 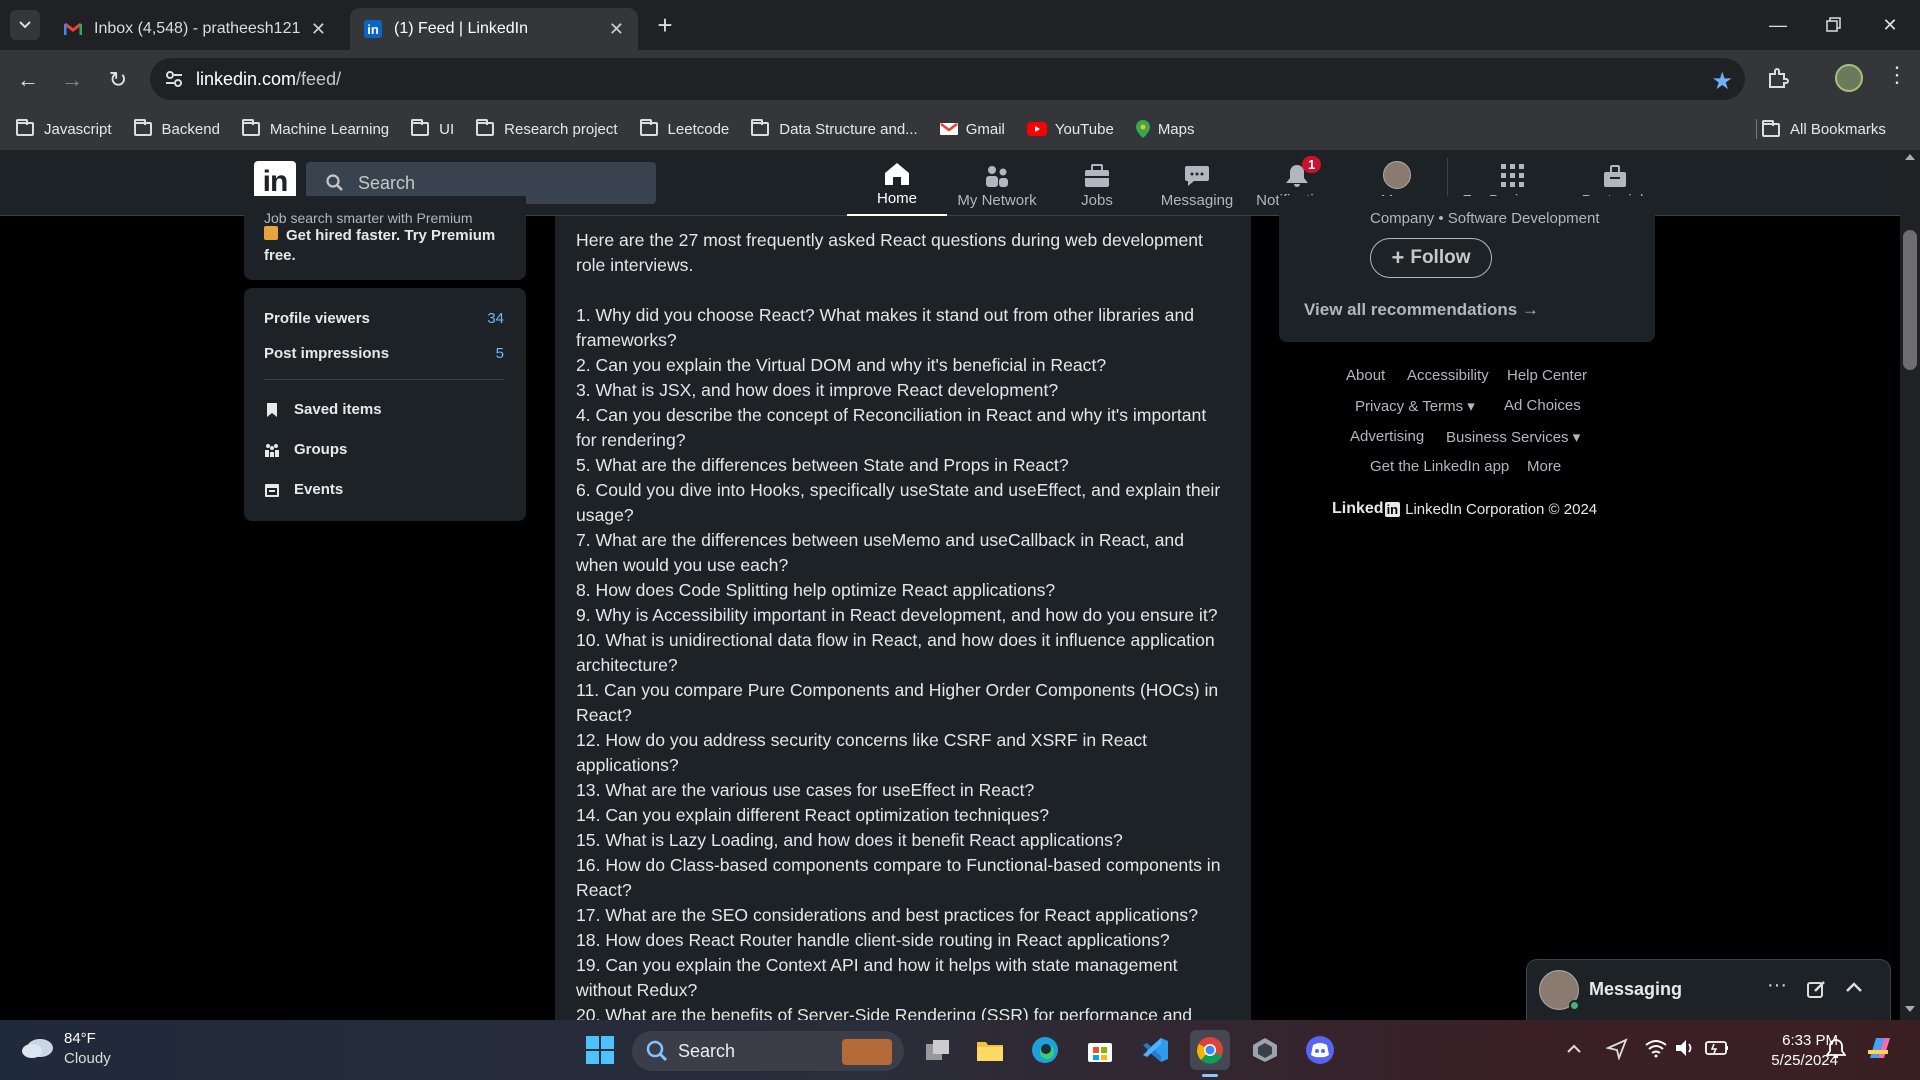 I want to click on weather-desc: Cloudy, so click(x=87, y=1058).